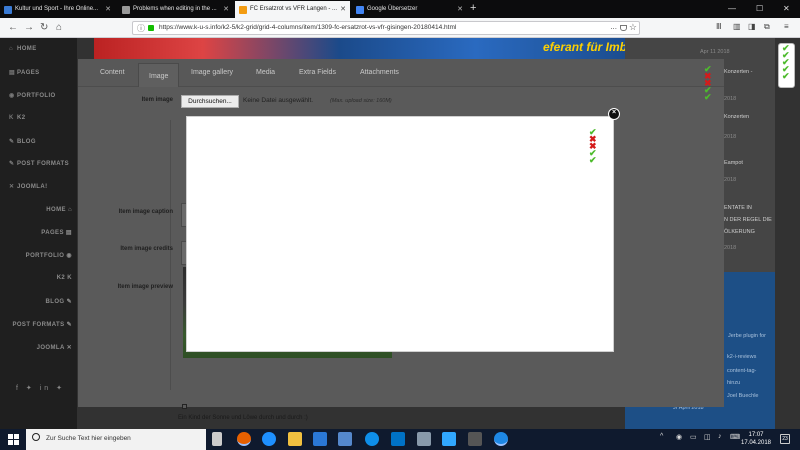 Image resolution: width=800 pixels, height=450 pixels. Describe the element at coordinates (739, 232) in the screenshot. I see `article-text: ÖLKERUNG` at that location.